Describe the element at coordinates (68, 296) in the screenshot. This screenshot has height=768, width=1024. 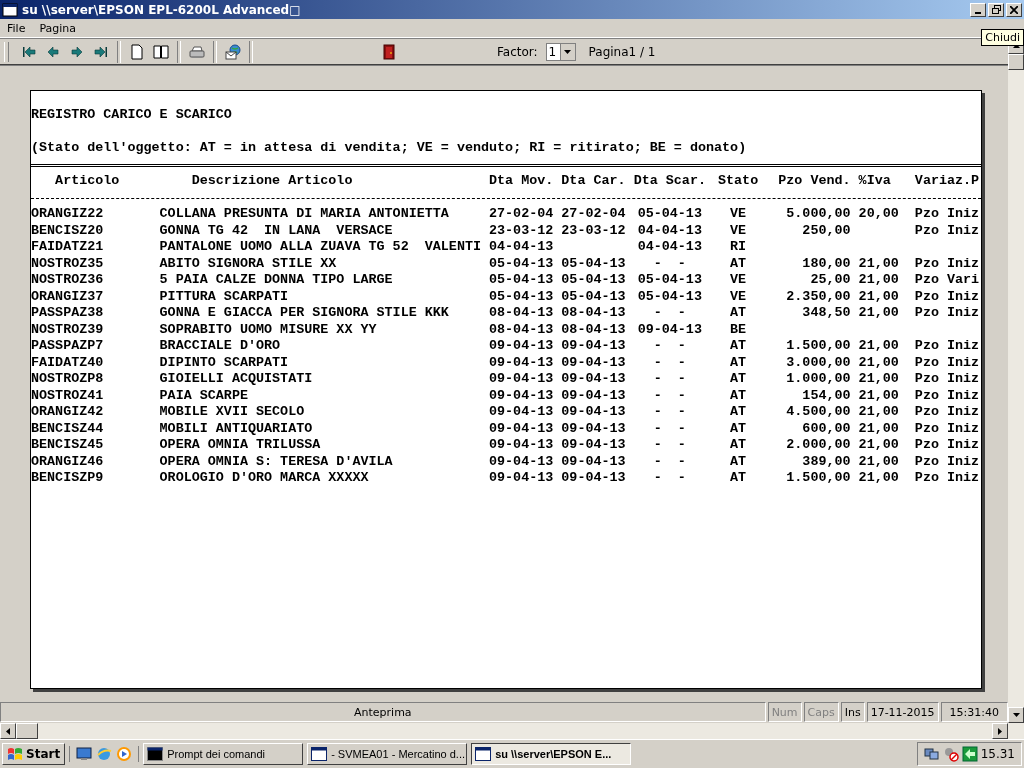
I see `table-cell-text: ORANGIZ37` at that location.